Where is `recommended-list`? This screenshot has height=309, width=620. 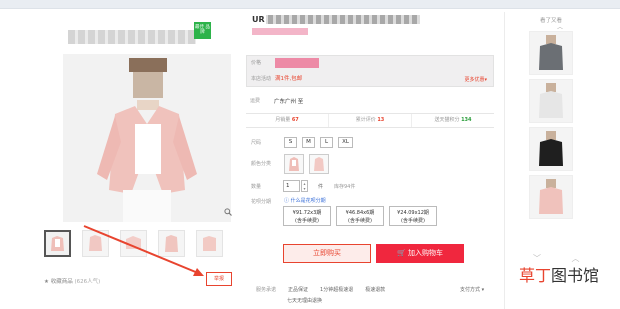 recommended-list is located at coordinates (551, 125).